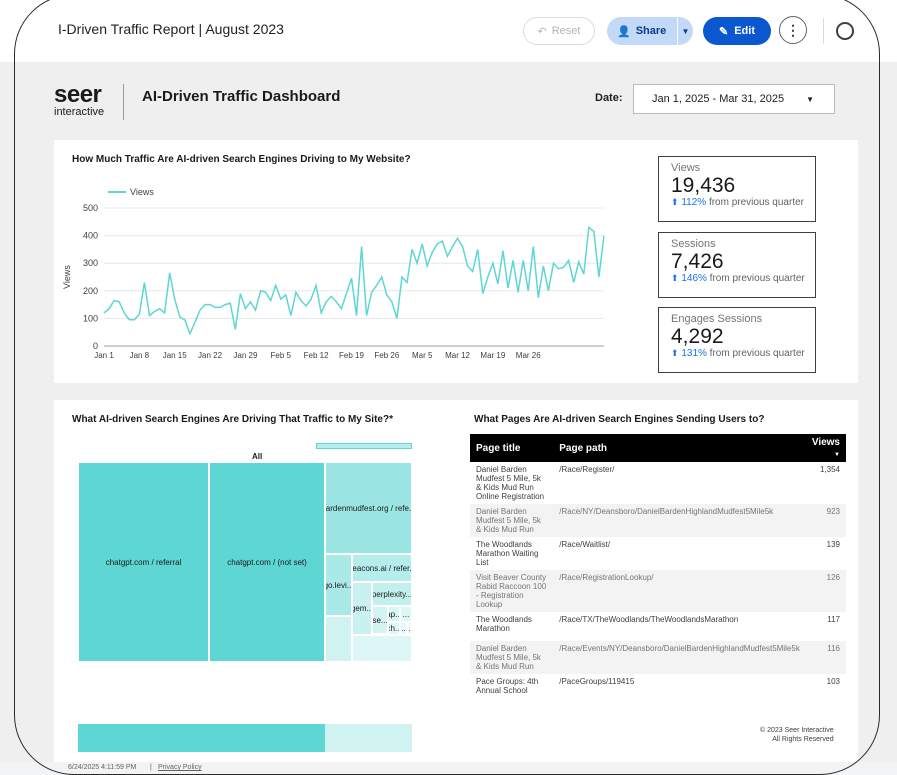 The image size is (897, 775). What do you see at coordinates (241, 96) in the screenshot?
I see `dashboard-title: AI-Driven Traffic Dashboard` at bounding box center [241, 96].